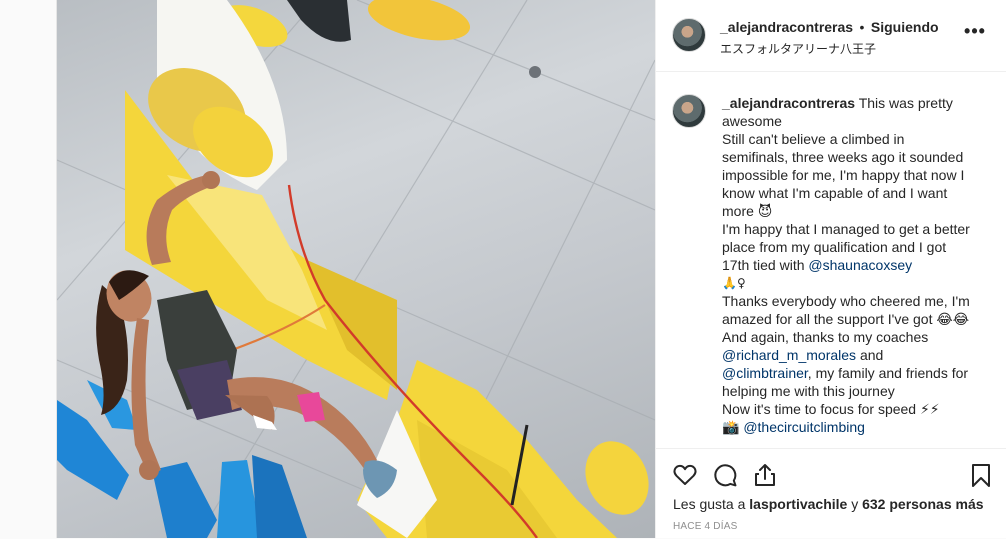  Describe the element at coordinates (731, 427) in the screenshot. I see `caption-line: 📸` at that location.